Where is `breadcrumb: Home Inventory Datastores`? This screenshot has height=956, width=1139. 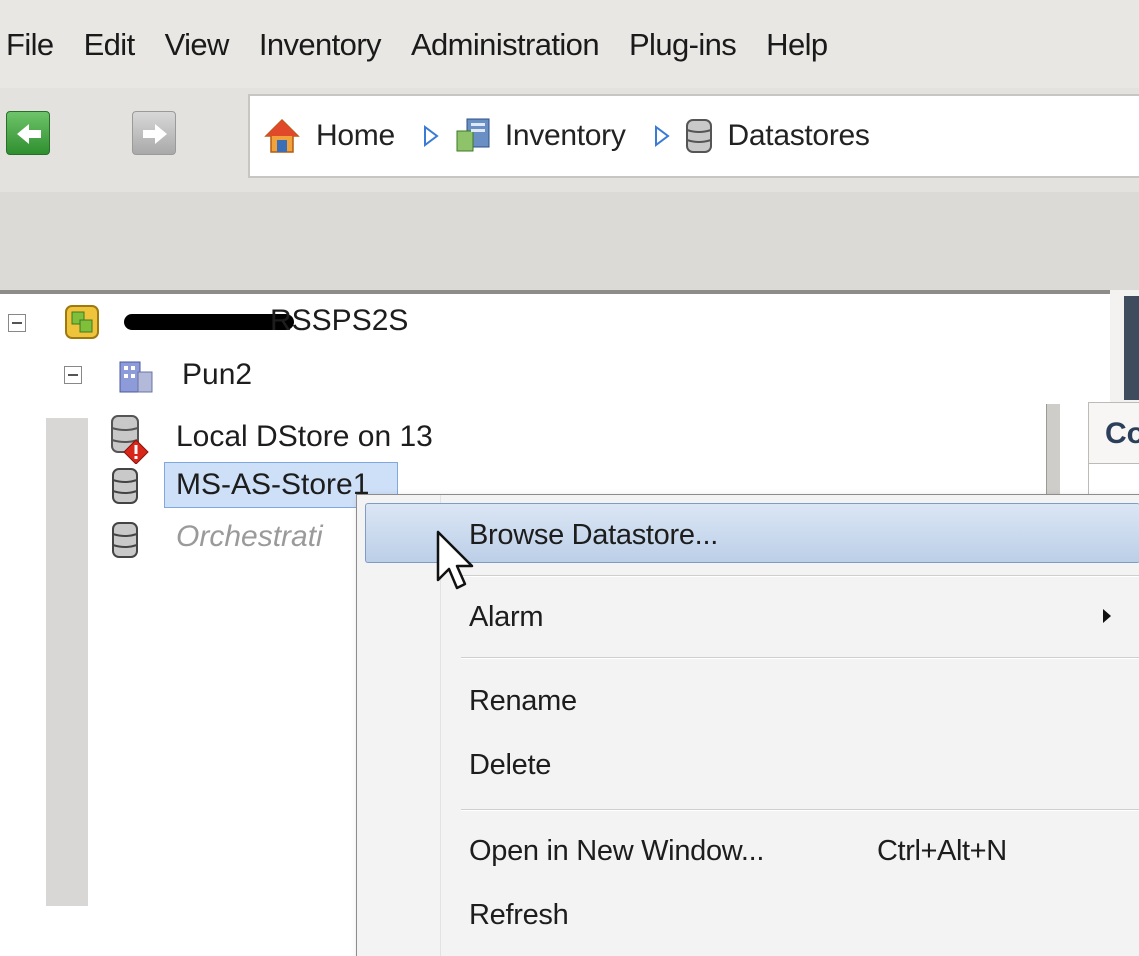
breadcrumb: Home Inventory Datastores is located at coordinates (693, 136).